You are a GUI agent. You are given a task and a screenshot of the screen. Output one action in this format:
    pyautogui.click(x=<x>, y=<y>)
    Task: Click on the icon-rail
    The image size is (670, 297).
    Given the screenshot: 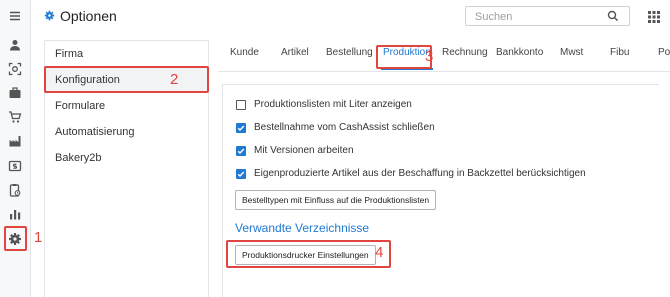 What is the action you would take?
    pyautogui.click(x=15, y=148)
    